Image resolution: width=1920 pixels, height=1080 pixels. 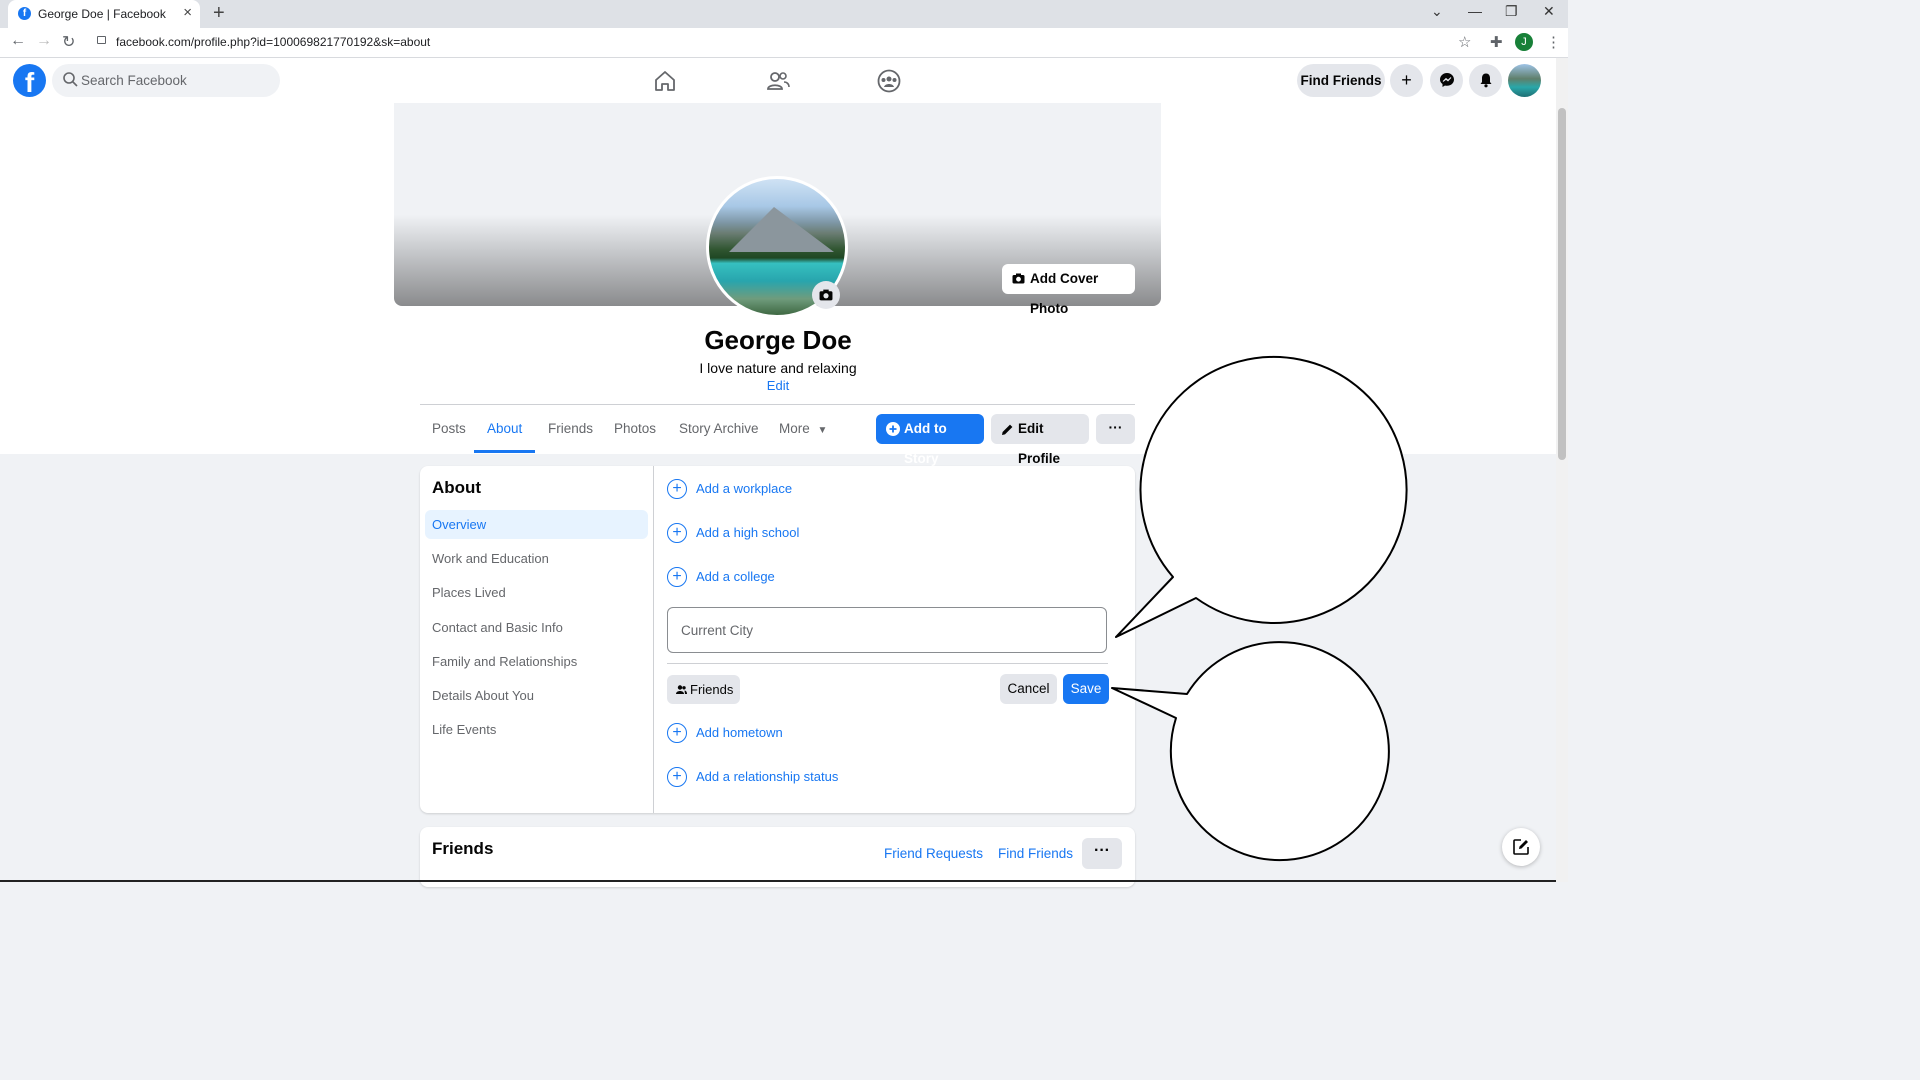 I want to click on facebook-header: f Search Facebook Find Friends +, so click(x=778, y=80).